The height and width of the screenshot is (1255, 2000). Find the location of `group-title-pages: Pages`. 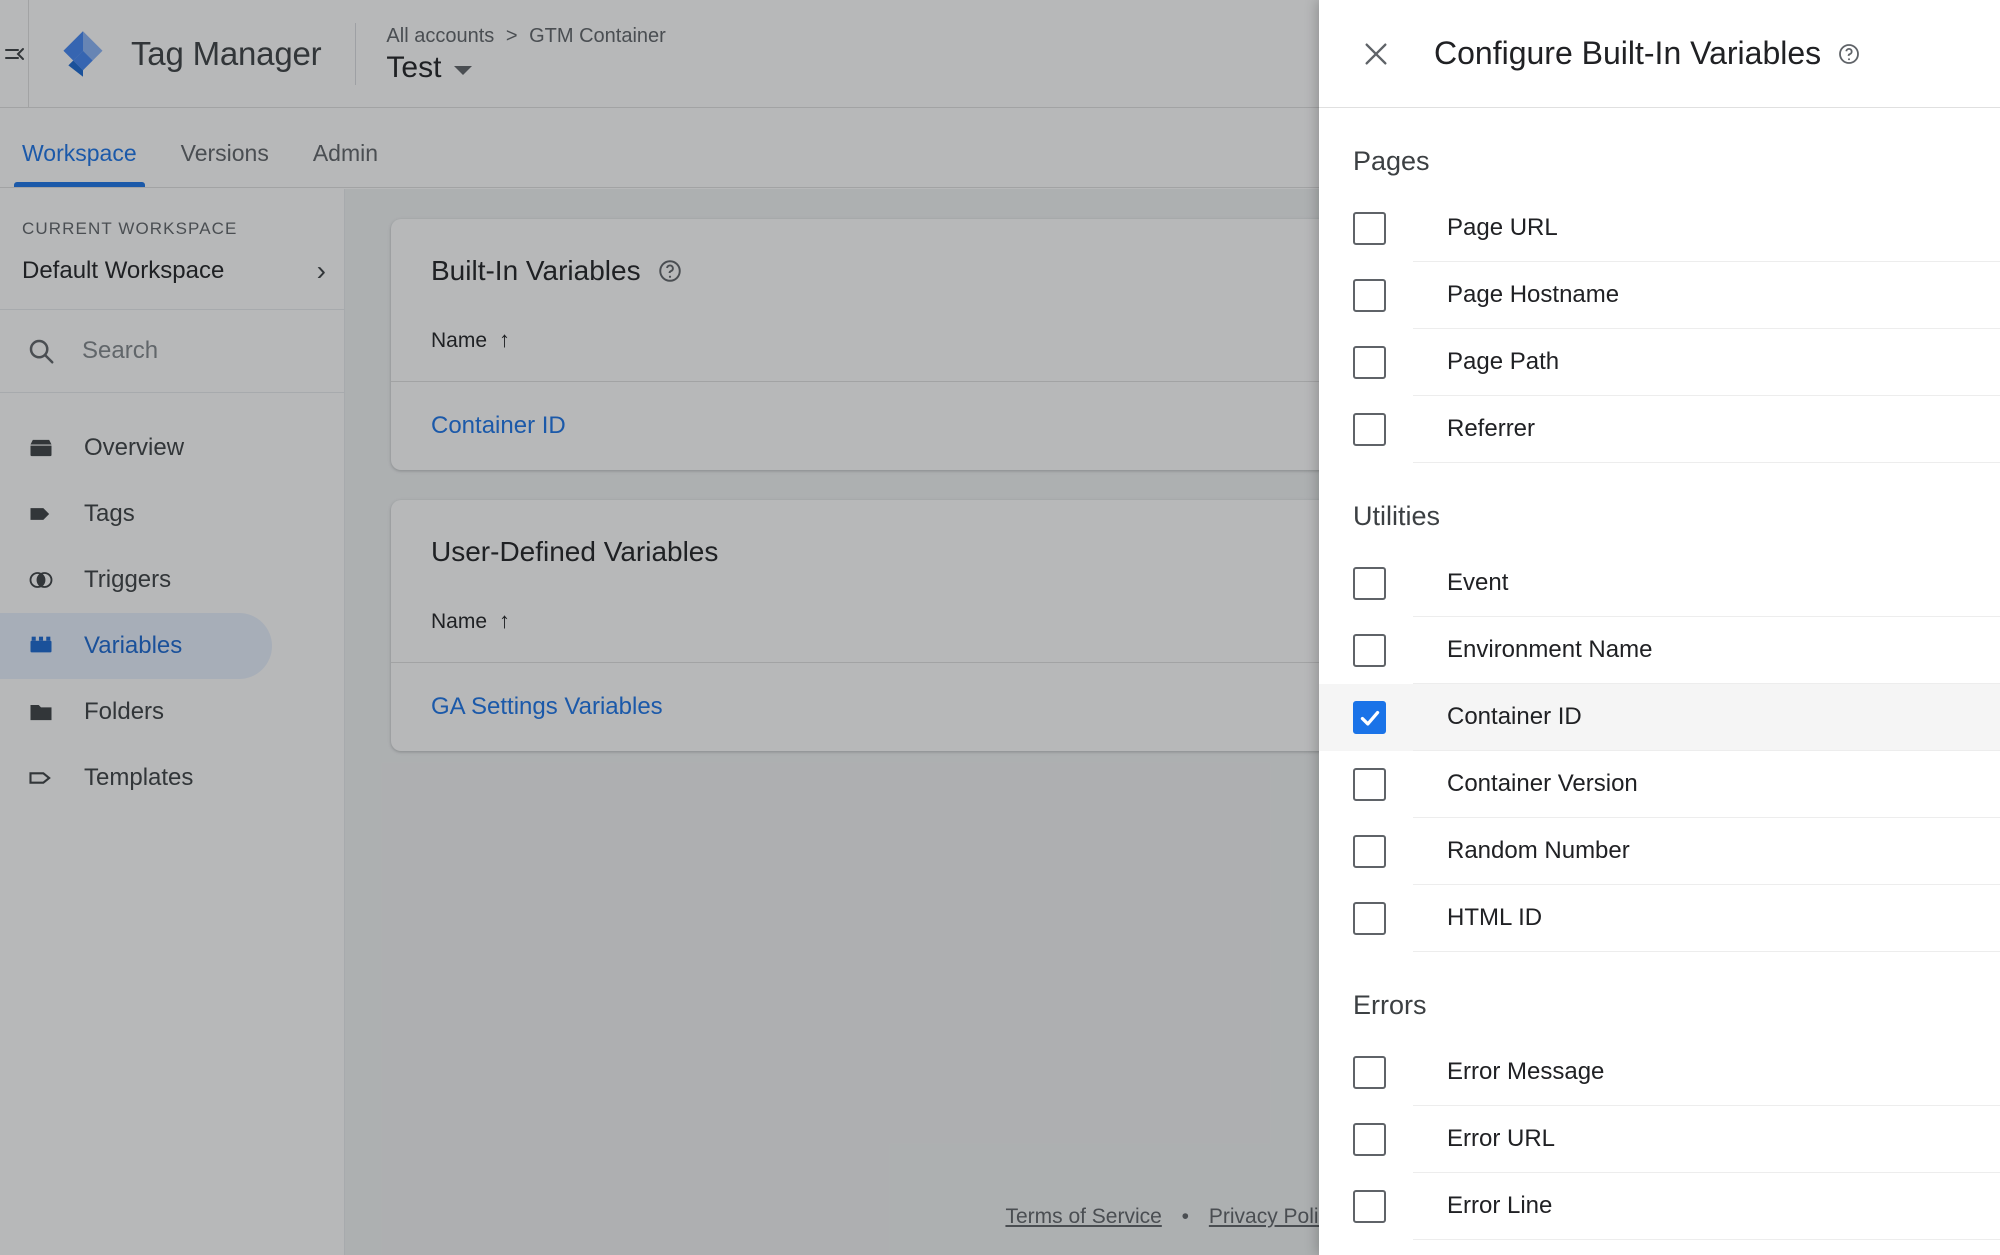

group-title-pages: Pages is located at coordinates (1391, 161).